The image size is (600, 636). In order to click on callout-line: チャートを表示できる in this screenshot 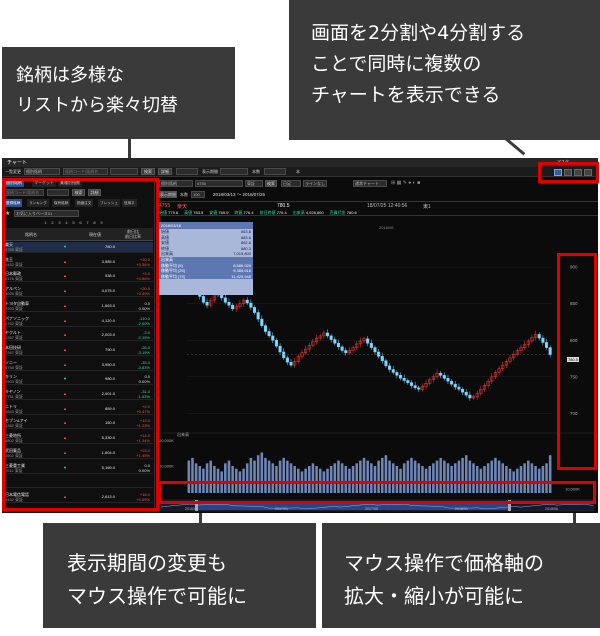, I will do `click(406, 95)`.